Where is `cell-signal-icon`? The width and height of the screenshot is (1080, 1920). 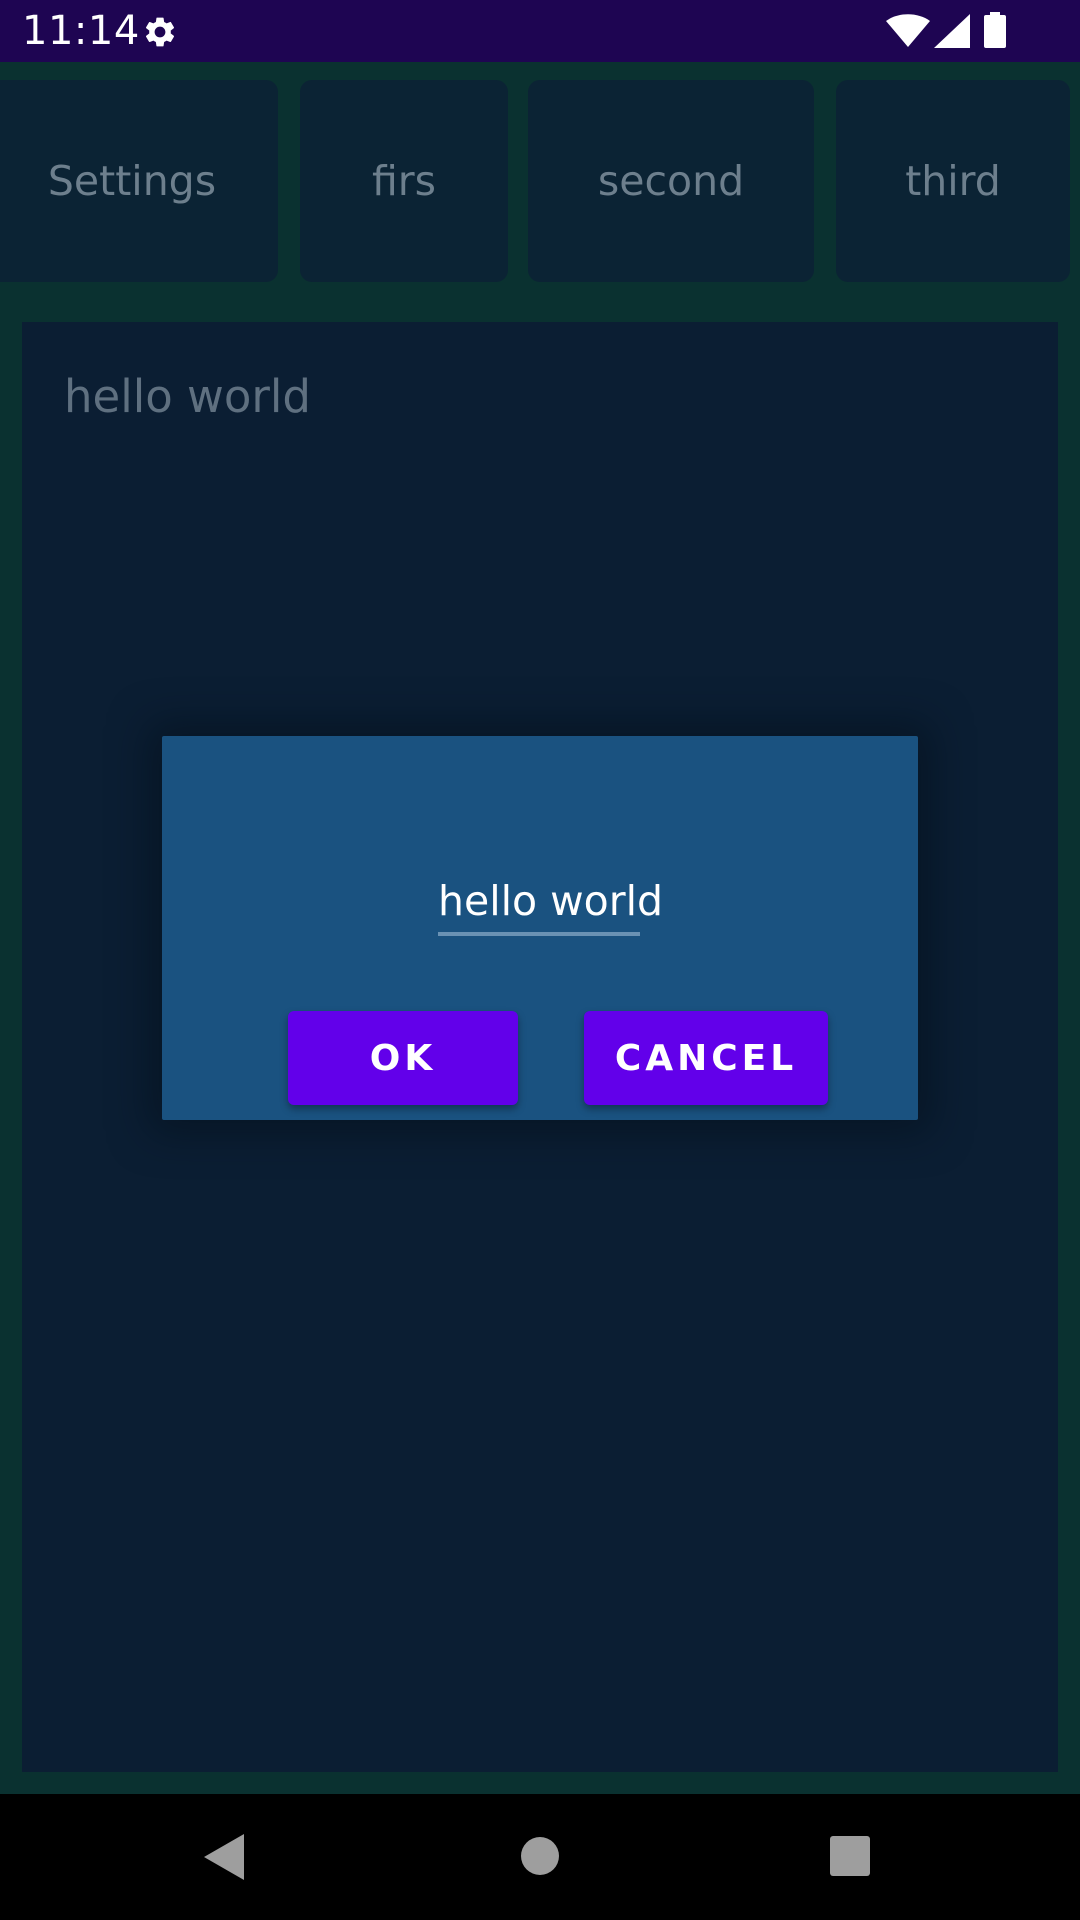
cell-signal-icon is located at coordinates (952, 31).